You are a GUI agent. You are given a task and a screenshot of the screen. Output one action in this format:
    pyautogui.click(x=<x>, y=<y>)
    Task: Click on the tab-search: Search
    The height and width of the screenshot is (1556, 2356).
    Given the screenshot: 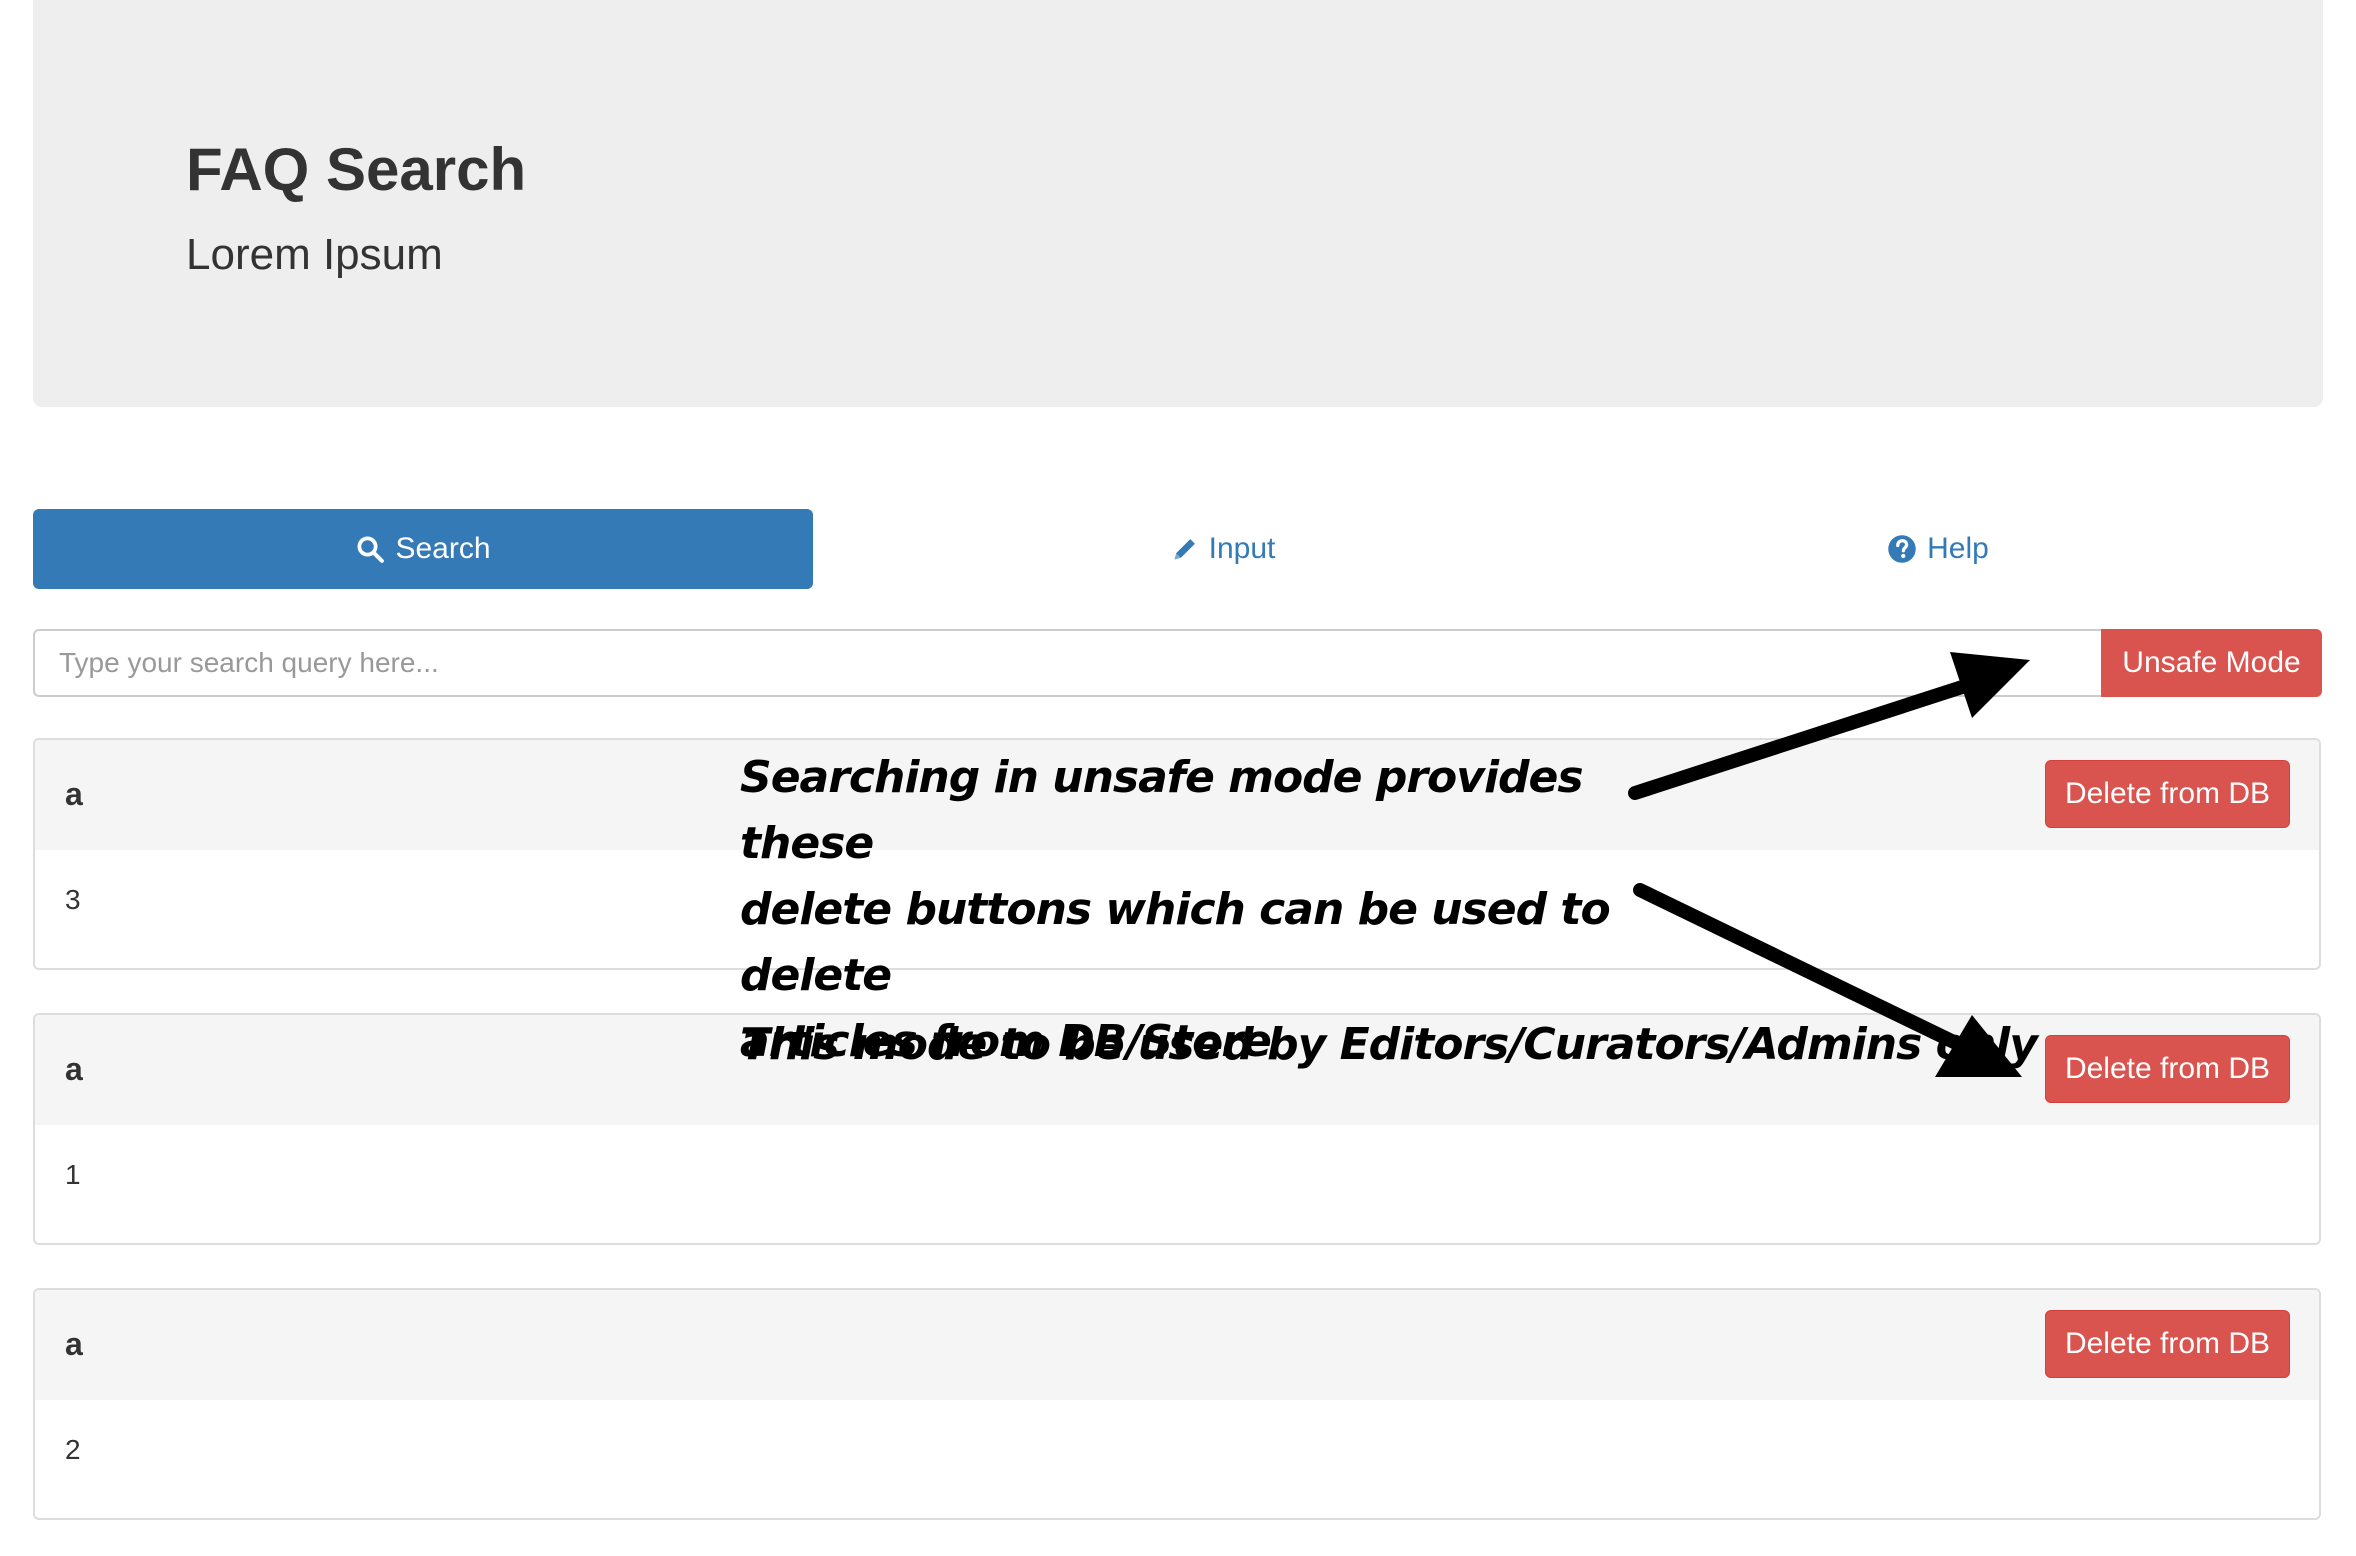 What is the action you would take?
    pyautogui.click(x=423, y=549)
    